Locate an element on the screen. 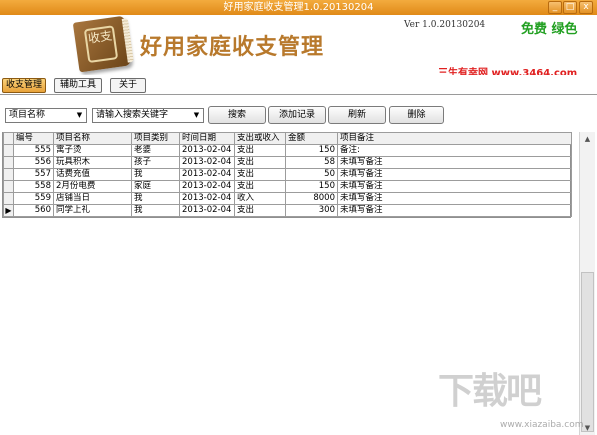 Image resolution: width=597 pixels, height=435 pixels. cell-category: 孩子 is located at coordinates (155, 162).